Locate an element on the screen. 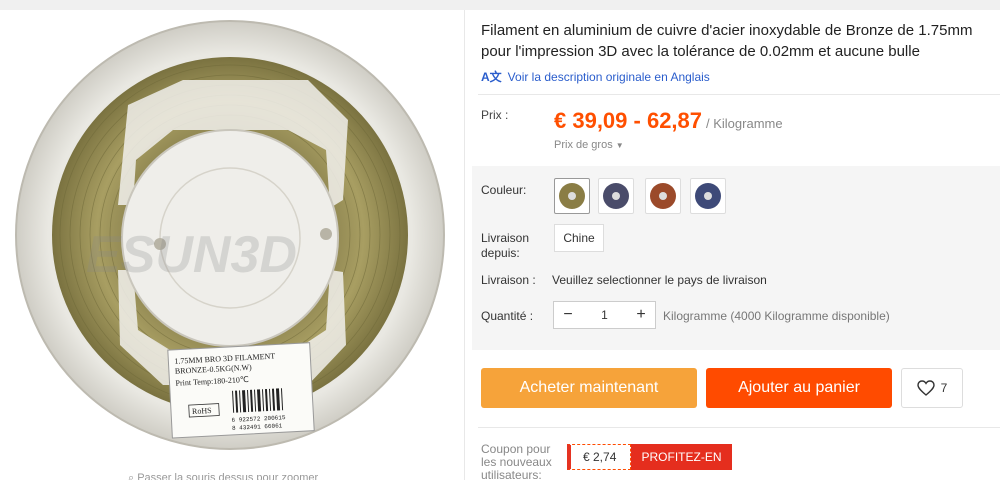 This screenshot has width=1000, height=480. color-label: Couleur: is located at coordinates (504, 190).